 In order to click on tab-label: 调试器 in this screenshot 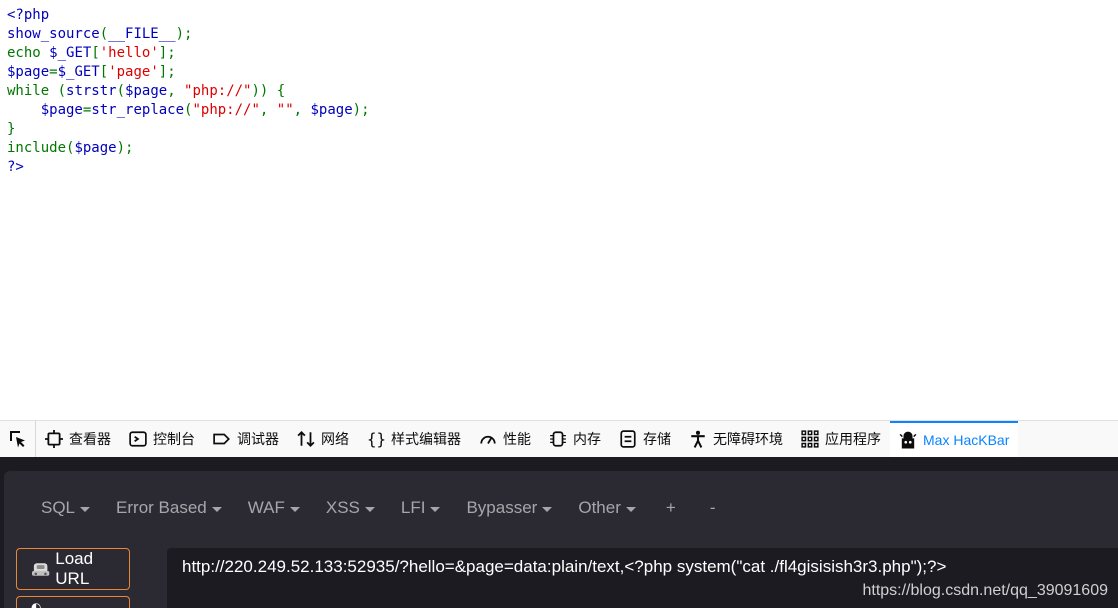, I will do `click(258, 439)`.